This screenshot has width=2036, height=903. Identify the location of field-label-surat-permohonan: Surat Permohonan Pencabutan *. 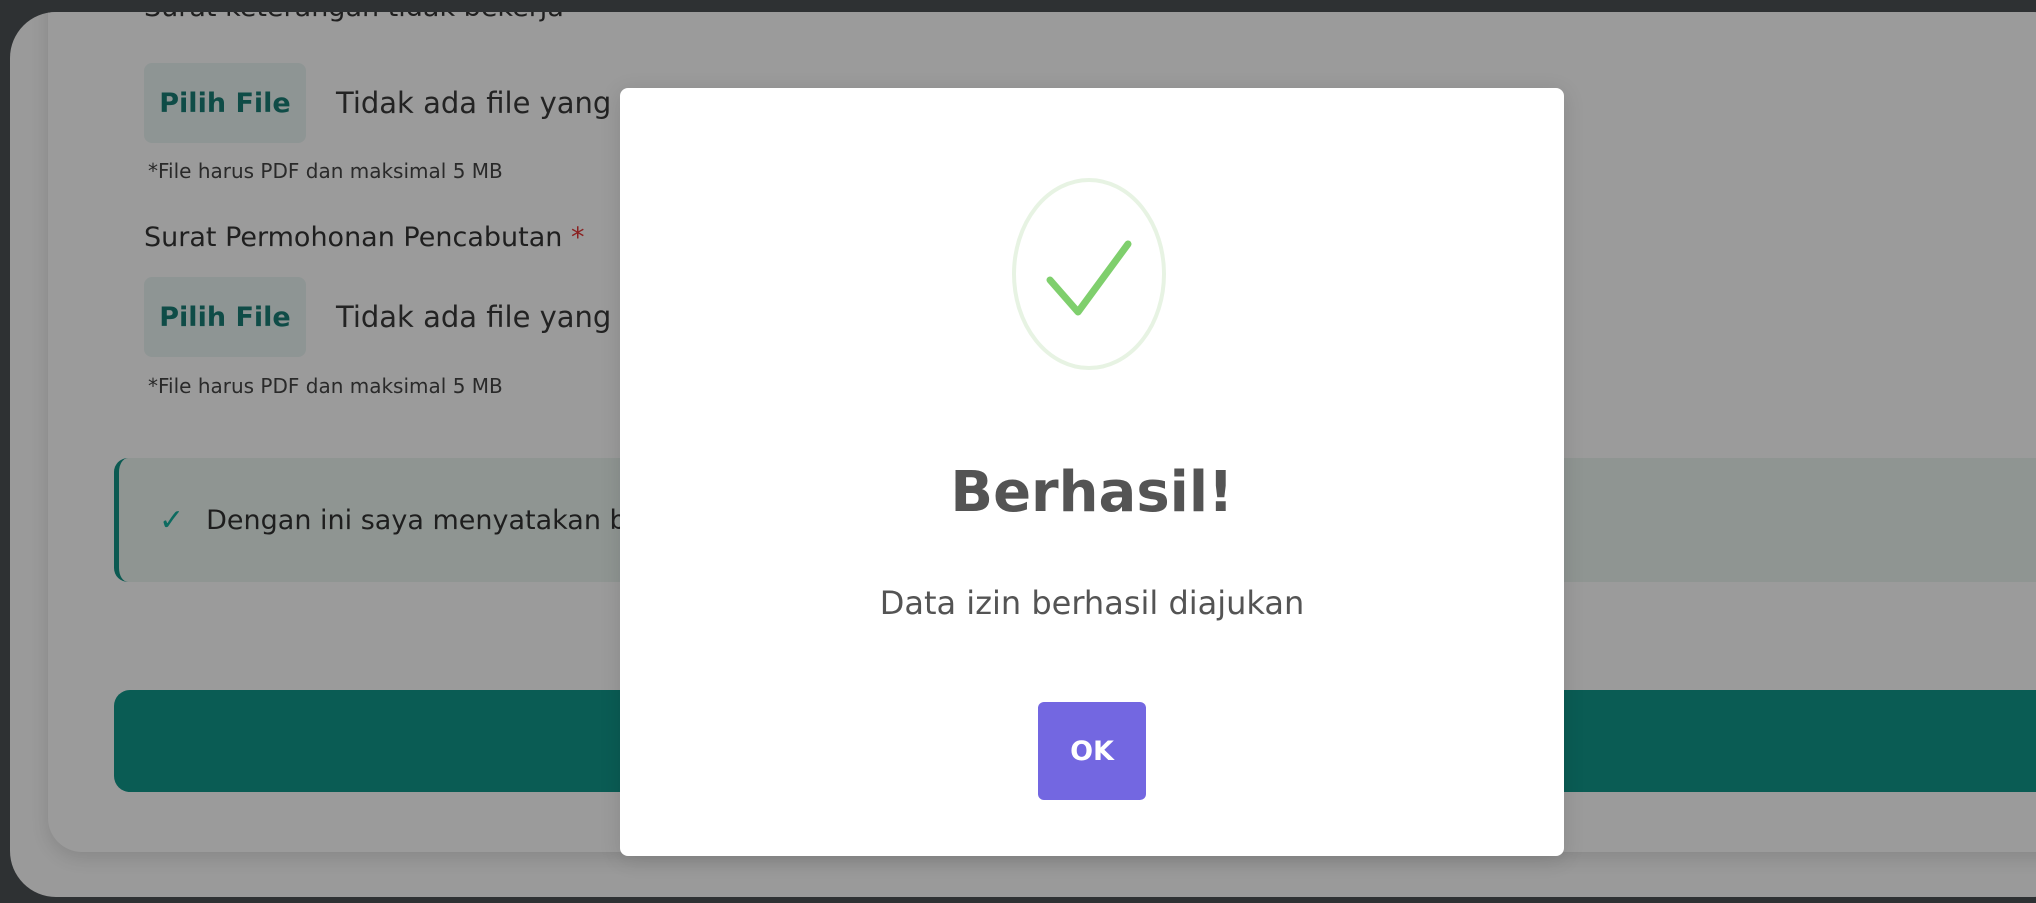
(364, 237).